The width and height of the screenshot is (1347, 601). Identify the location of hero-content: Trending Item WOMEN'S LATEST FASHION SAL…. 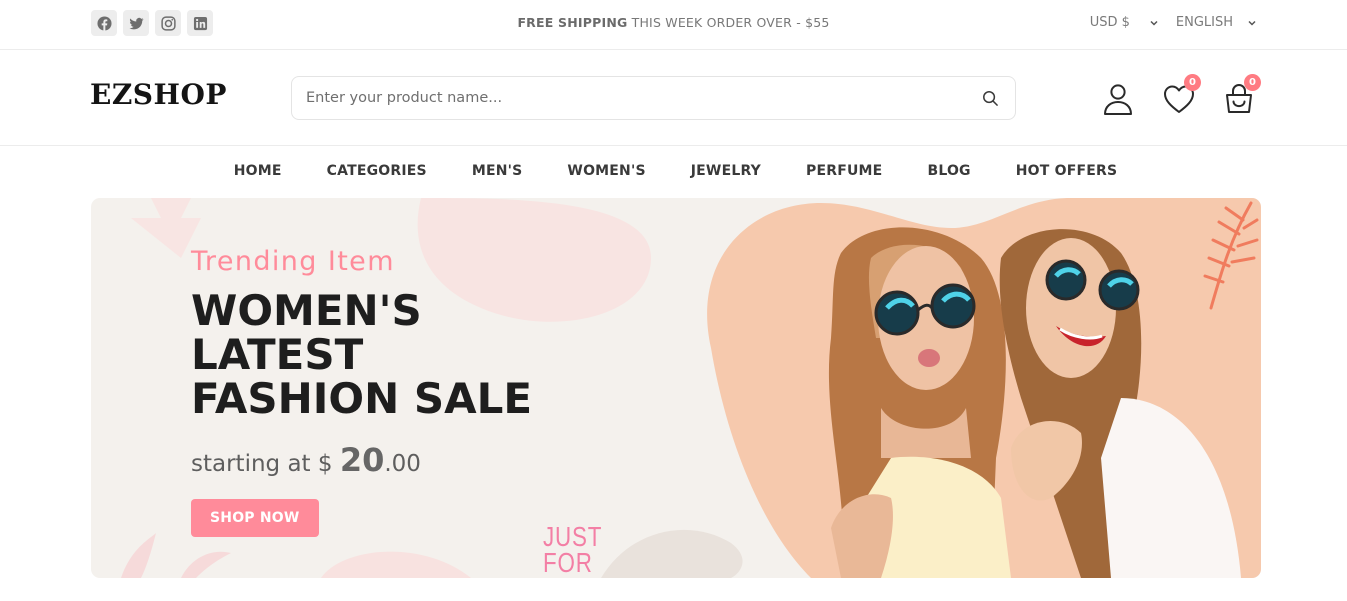
(381, 391).